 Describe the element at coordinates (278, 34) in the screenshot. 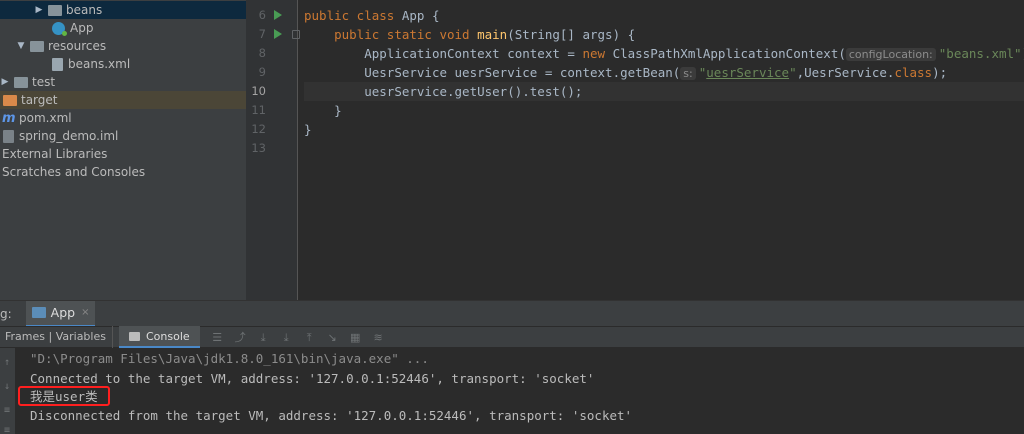

I see `run-main-icon` at that location.